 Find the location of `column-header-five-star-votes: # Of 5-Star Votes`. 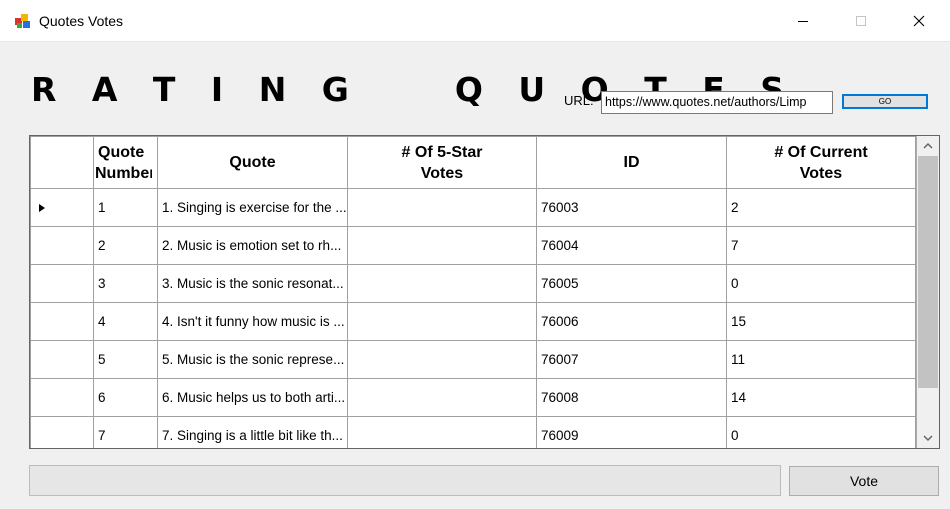

column-header-five-star-votes: # Of 5-Star Votes is located at coordinates (442, 162).